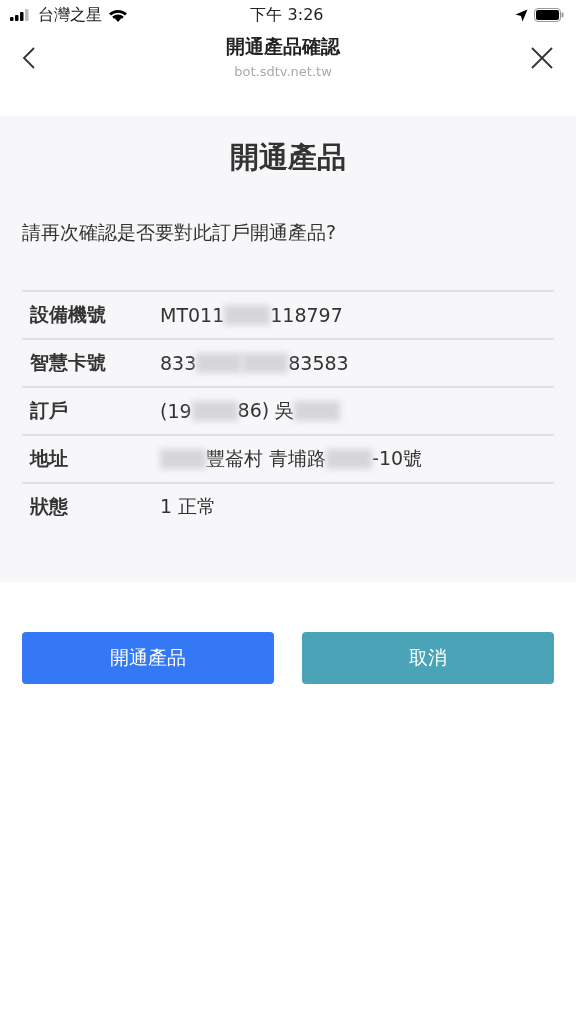 This screenshot has width=576, height=1024. I want to click on action-button: 取消, so click(428, 658).